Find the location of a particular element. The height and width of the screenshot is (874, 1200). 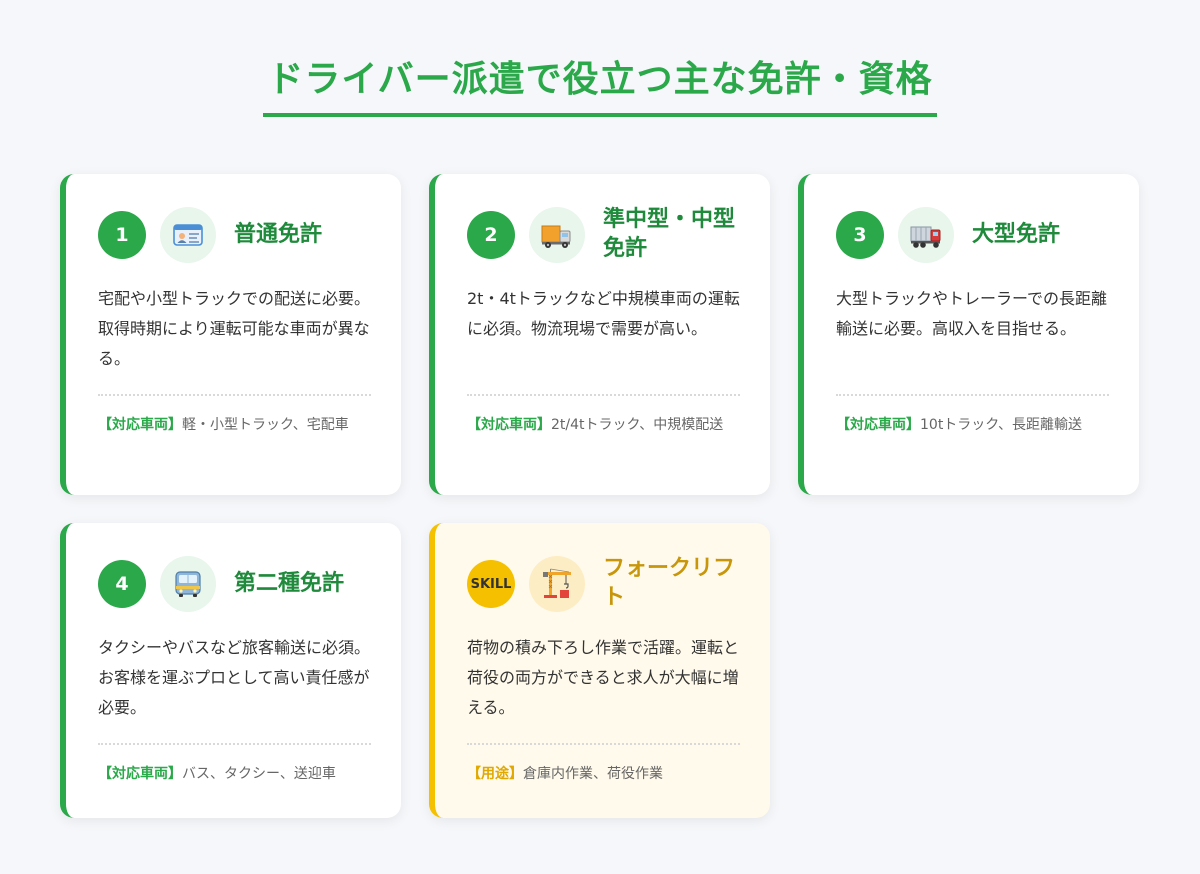

card-number-badge: 1 is located at coordinates (122, 235).